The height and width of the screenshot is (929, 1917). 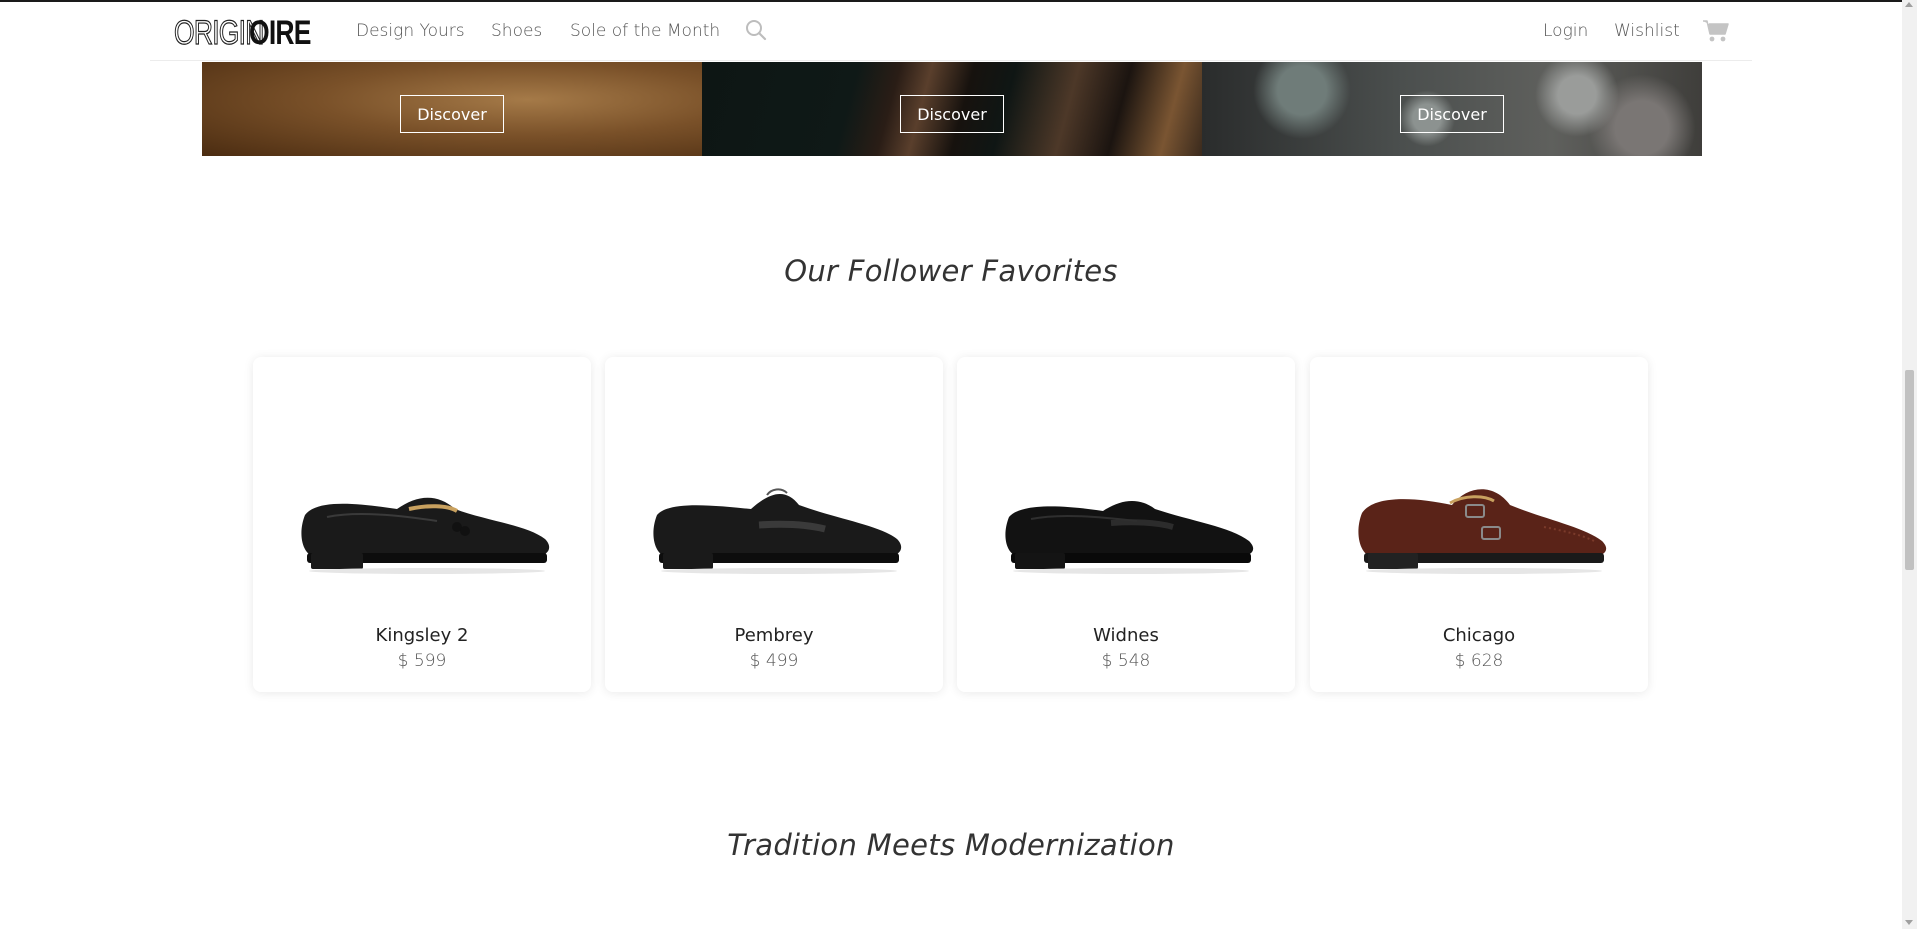 What do you see at coordinates (1647, 31) in the screenshot?
I see `nav-wishlist: Wishlist` at bounding box center [1647, 31].